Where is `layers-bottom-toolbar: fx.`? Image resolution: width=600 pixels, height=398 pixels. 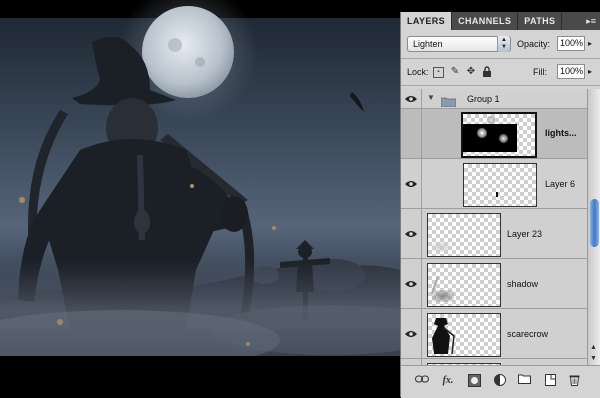
layers-bottom-toolbar: fx. is located at coordinates (500, 381).